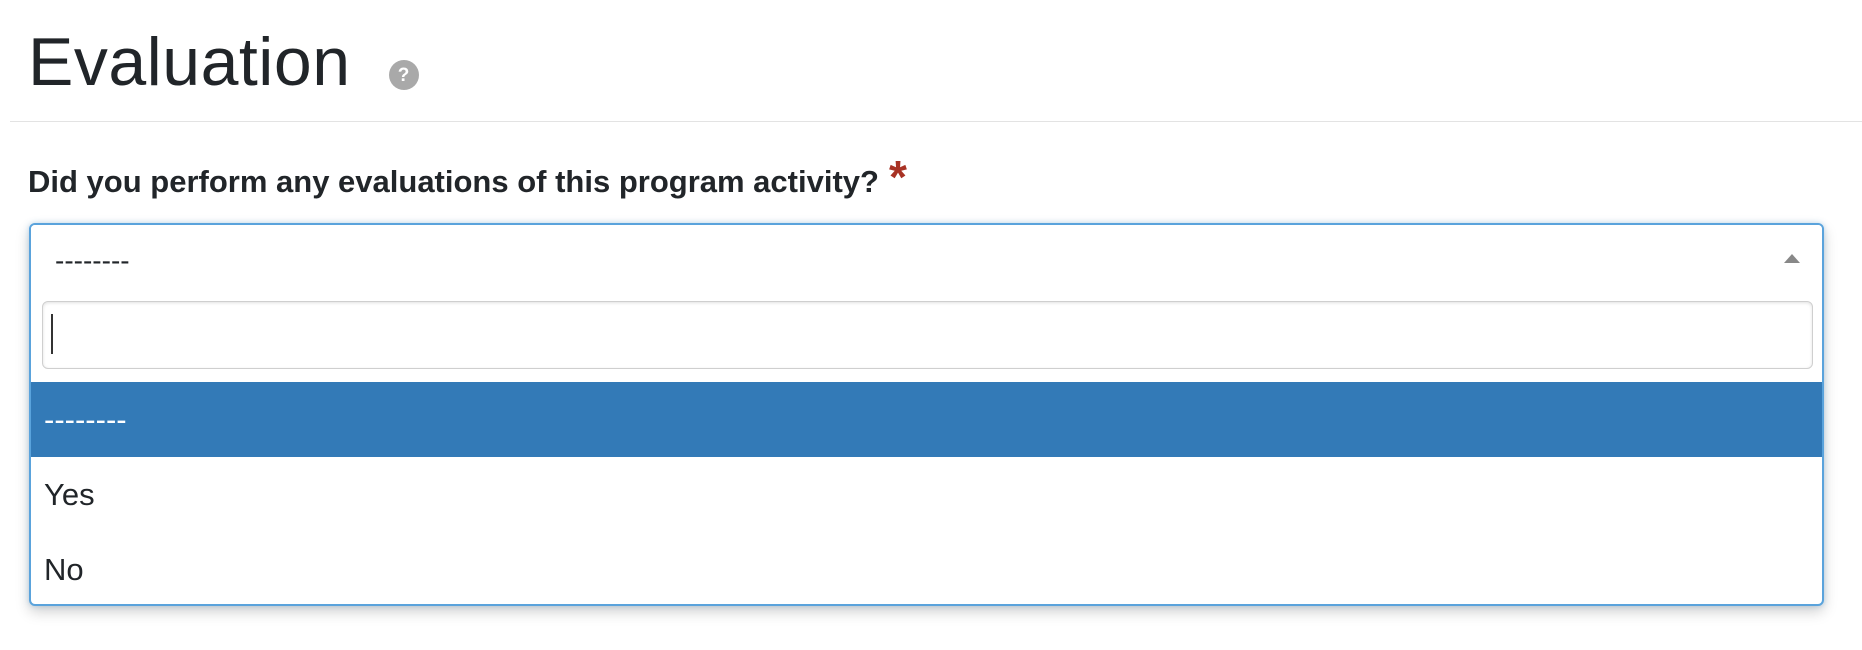 The height and width of the screenshot is (650, 1862). What do you see at coordinates (936, 121) in the screenshot?
I see `header-divider` at bounding box center [936, 121].